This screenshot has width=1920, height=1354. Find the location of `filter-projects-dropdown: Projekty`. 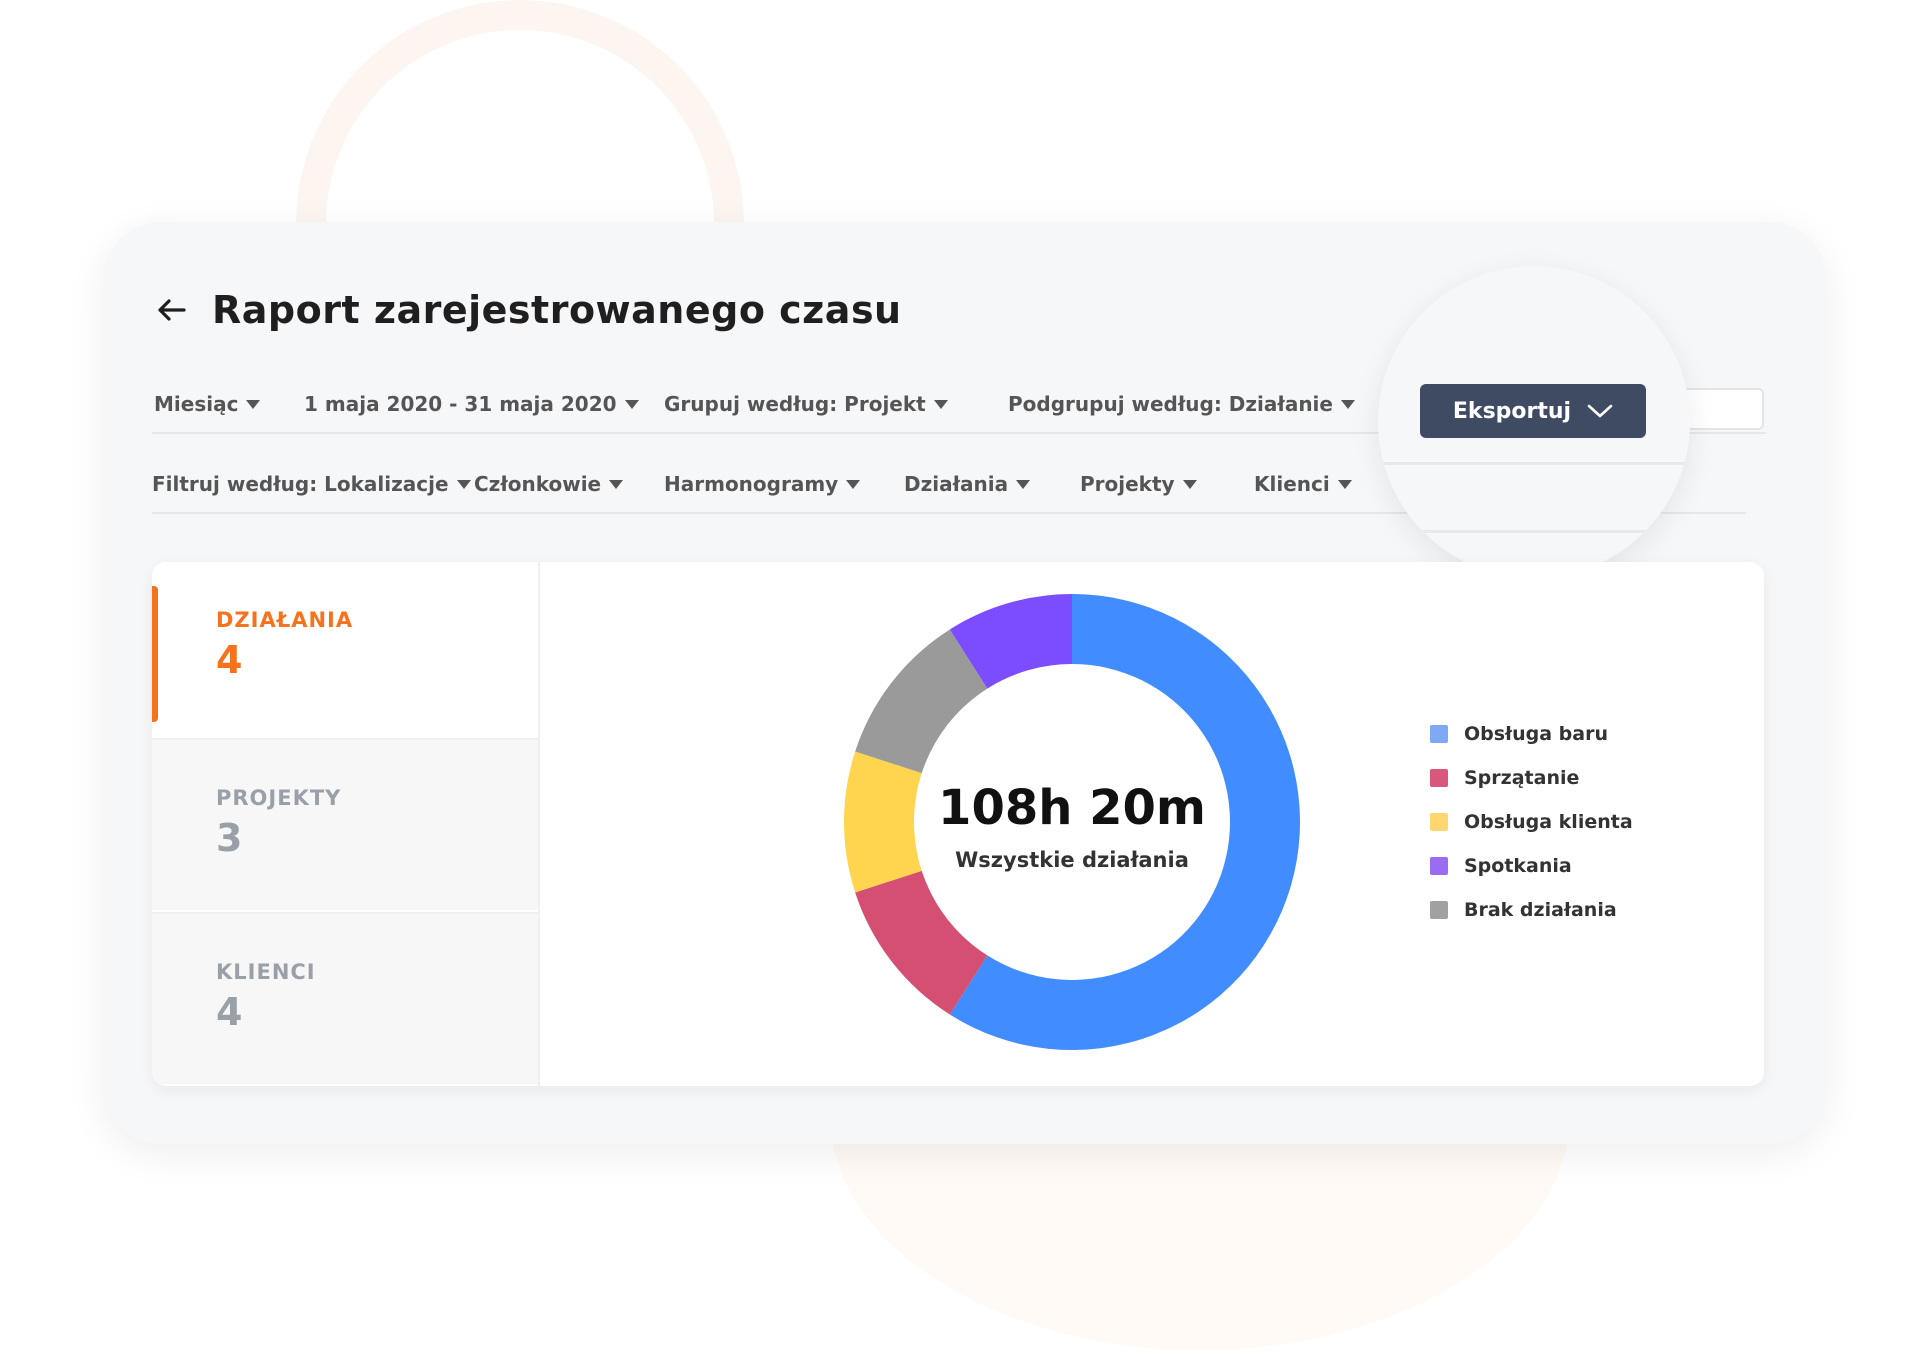

filter-projects-dropdown: Projekty is located at coordinates (1138, 484).